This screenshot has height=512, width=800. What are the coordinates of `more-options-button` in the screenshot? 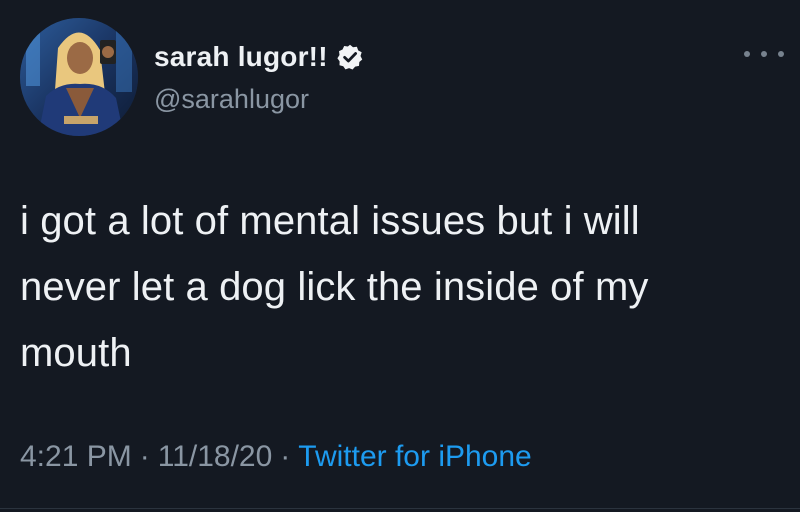 It's located at (764, 54).